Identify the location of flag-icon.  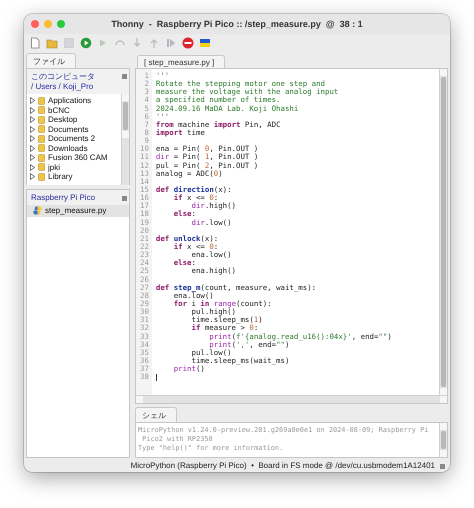
(205, 43).